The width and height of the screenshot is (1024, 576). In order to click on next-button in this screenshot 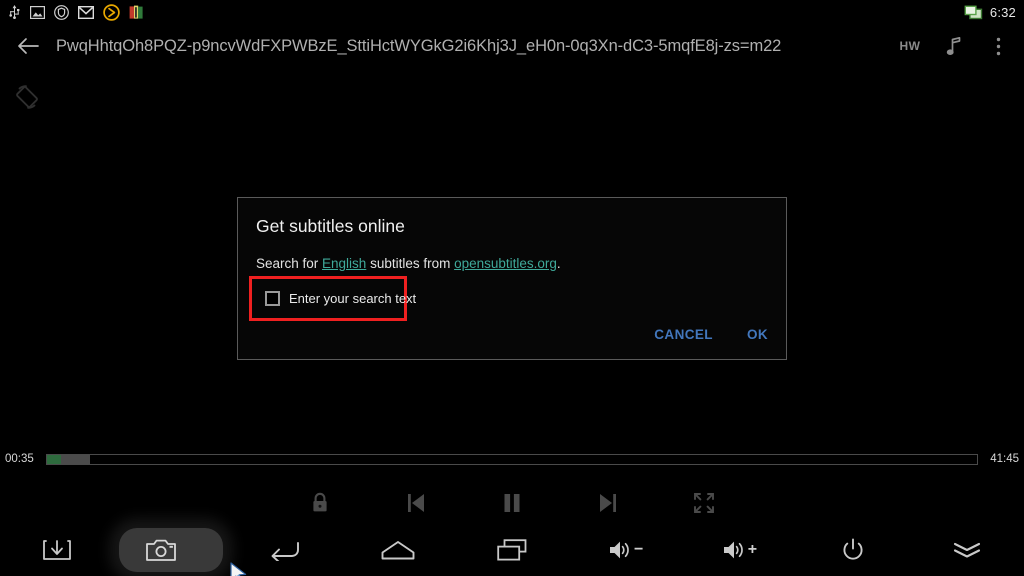, I will do `click(608, 503)`.